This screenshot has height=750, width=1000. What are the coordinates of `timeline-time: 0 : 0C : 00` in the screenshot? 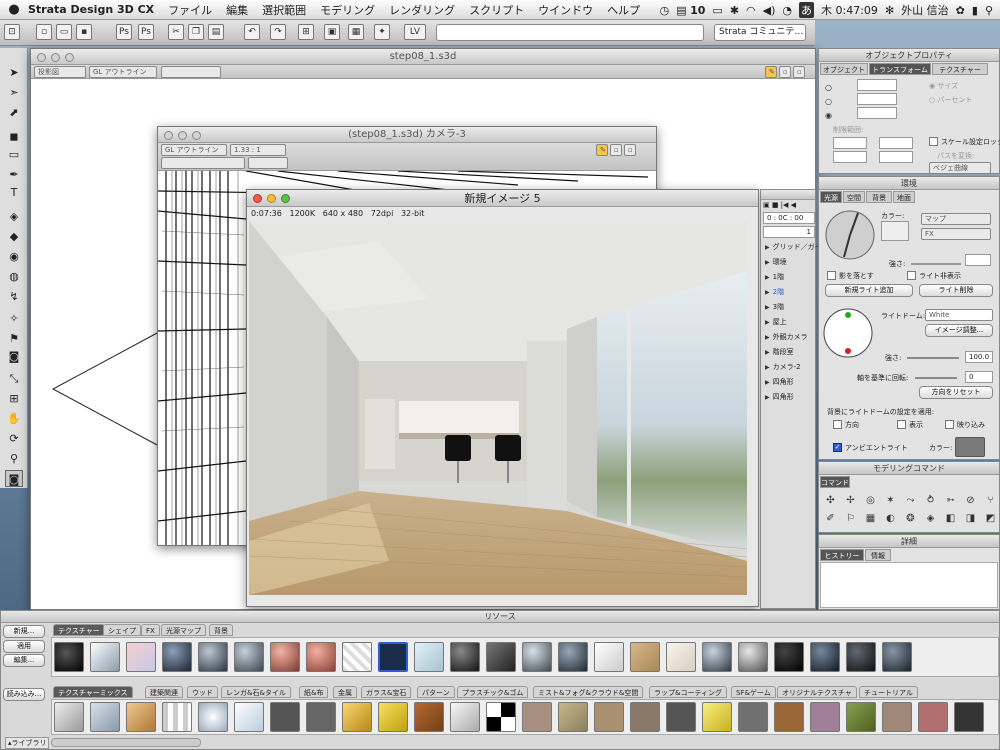 It's located at (789, 218).